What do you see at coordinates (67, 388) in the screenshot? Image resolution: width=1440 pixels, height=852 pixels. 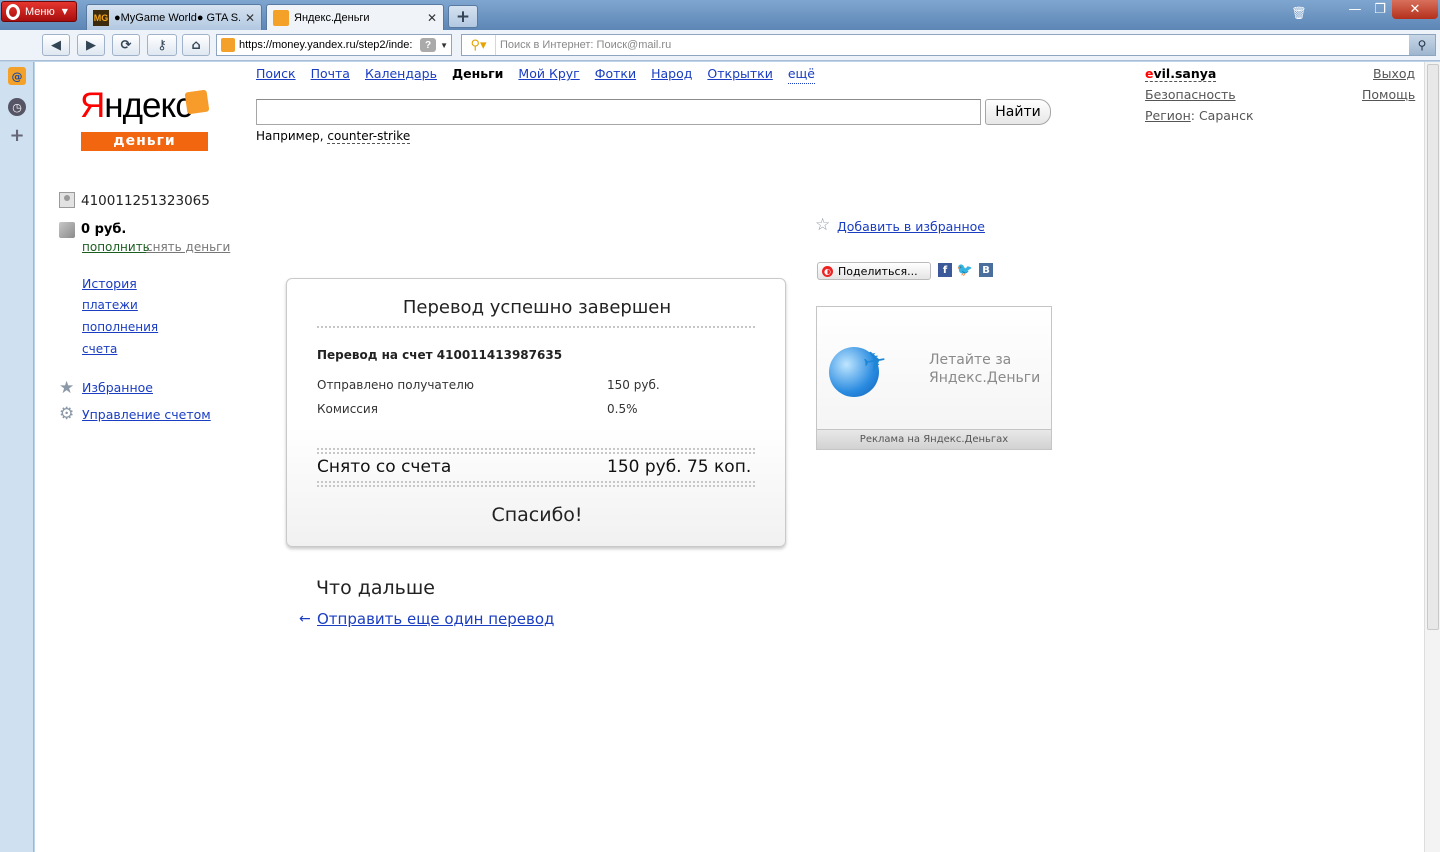 I see `star-icon: ★` at bounding box center [67, 388].